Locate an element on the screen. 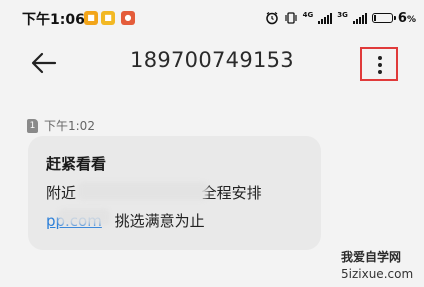 This screenshot has width=424, height=287. battery-level: 6% is located at coordinates (406, 18).